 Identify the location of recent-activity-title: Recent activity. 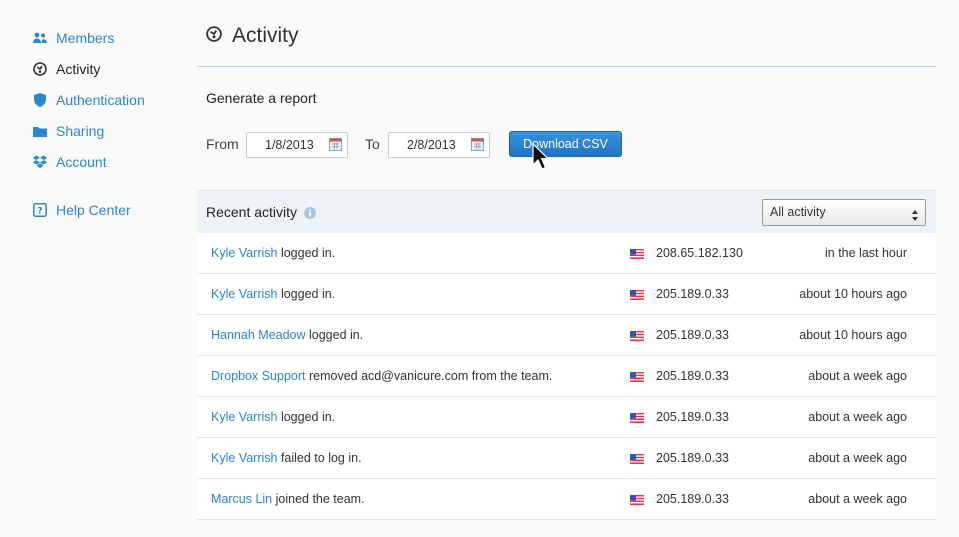
(261, 212).